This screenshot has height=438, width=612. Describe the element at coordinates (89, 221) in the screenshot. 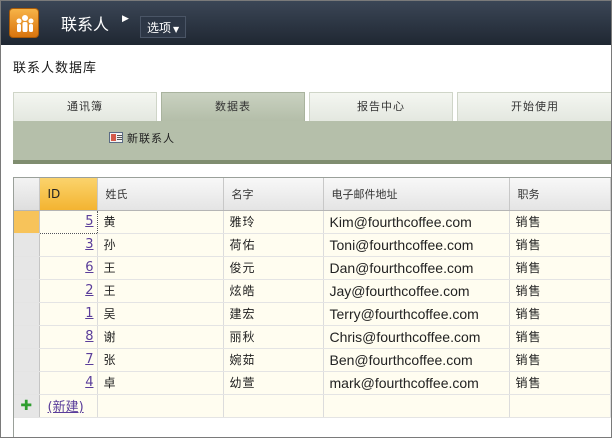

I see `id-link: 5` at that location.